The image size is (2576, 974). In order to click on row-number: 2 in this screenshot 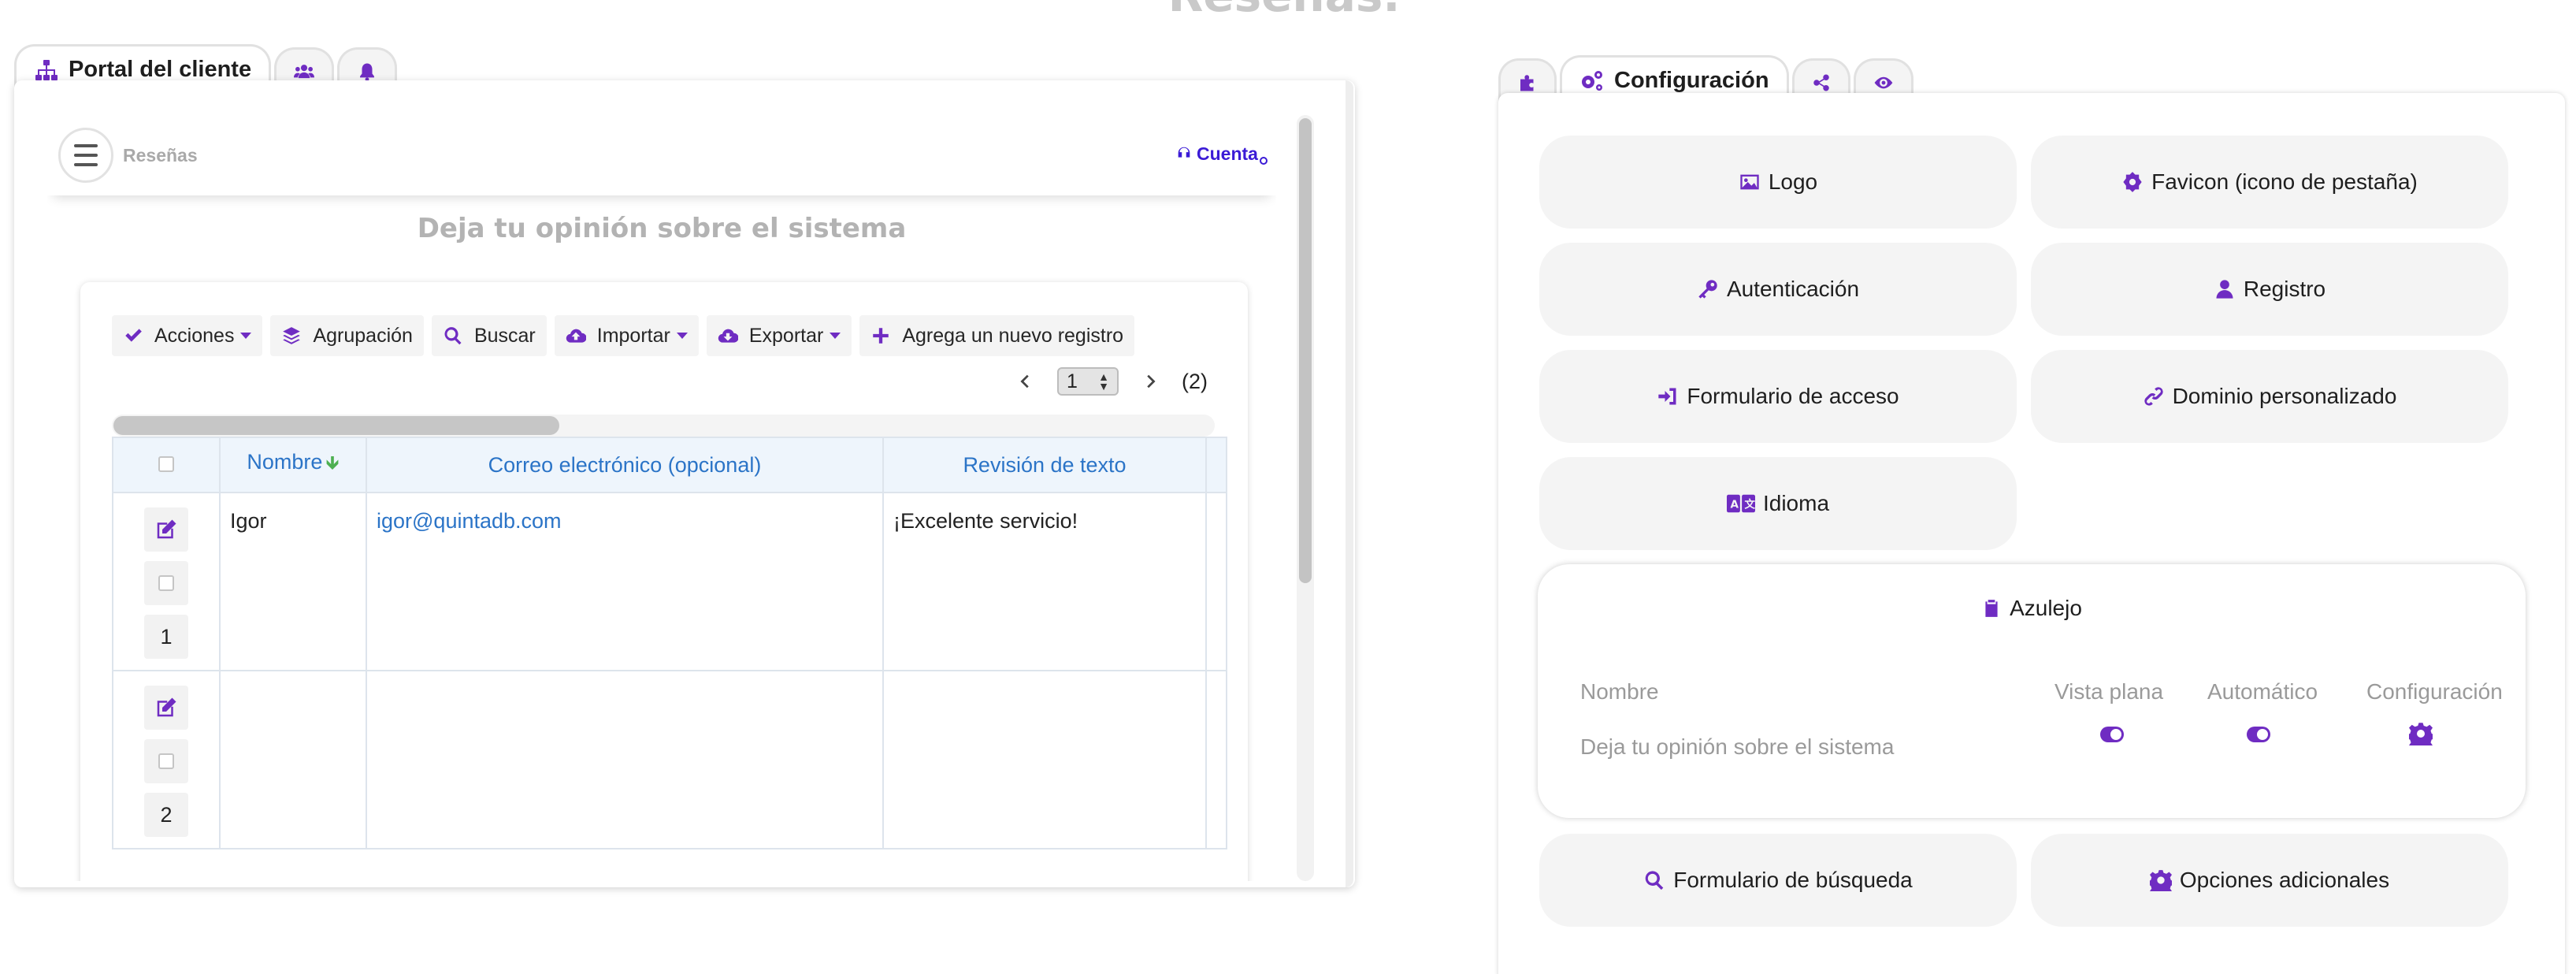, I will do `click(166, 815)`.